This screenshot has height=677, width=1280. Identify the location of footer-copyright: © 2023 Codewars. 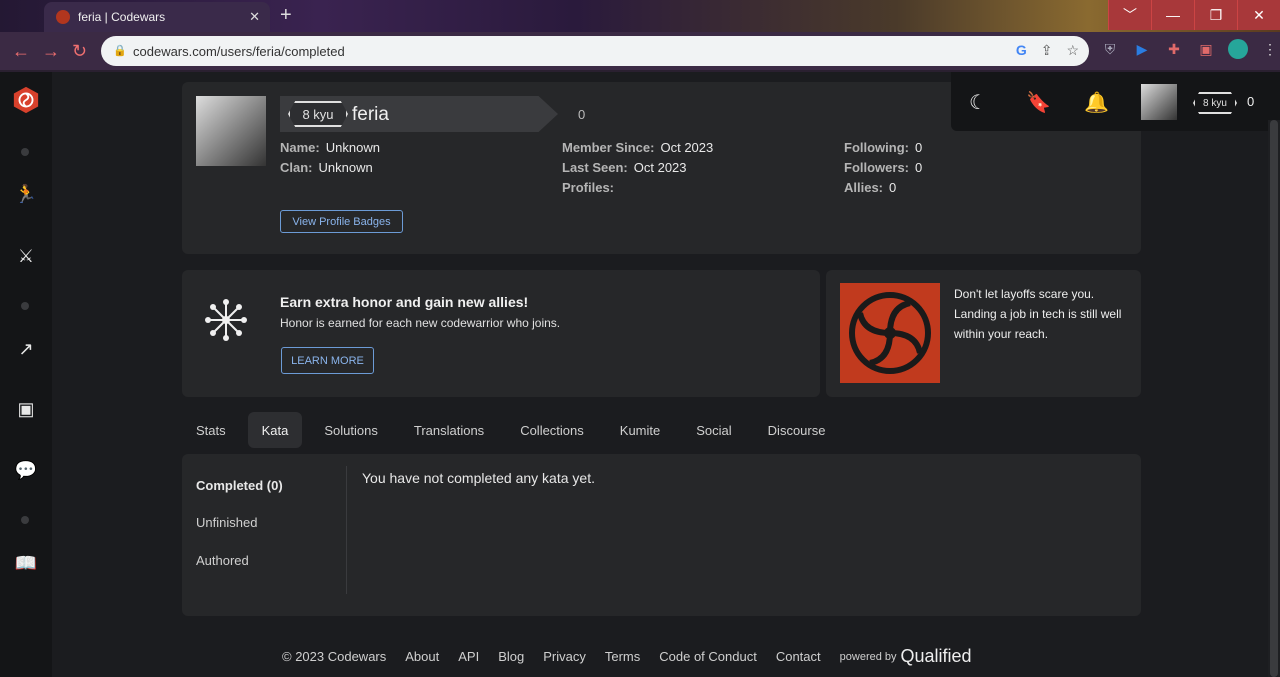
(334, 656).